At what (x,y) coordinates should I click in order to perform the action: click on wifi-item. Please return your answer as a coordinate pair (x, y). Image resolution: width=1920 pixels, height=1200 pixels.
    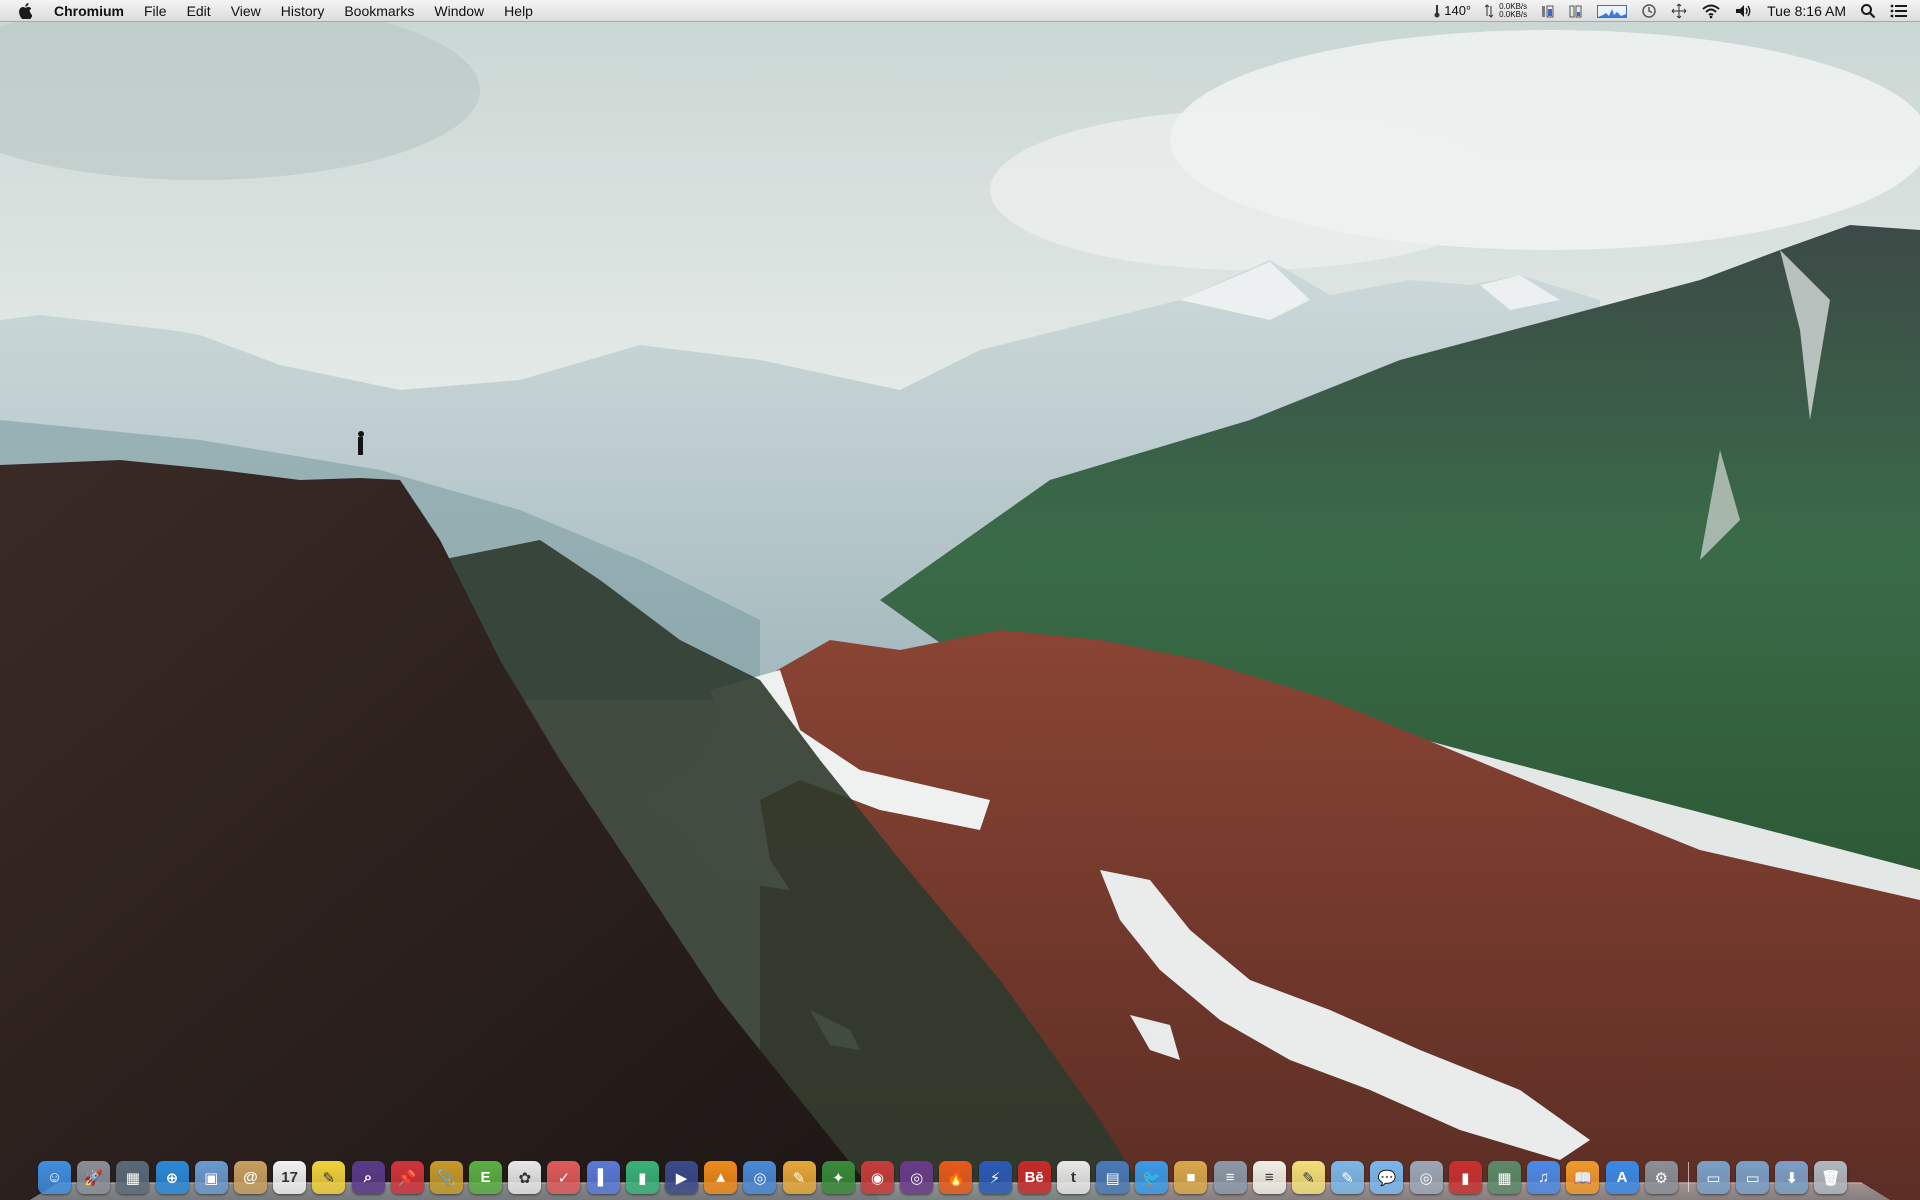
    Looking at the image, I should click on (1711, 11).